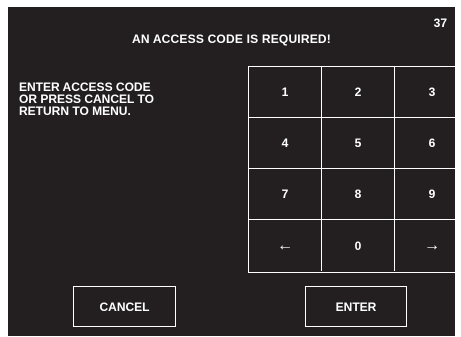 This screenshot has width=461, height=337. What do you see at coordinates (428, 194) in the screenshot?
I see `key-9: 9` at bounding box center [428, 194].